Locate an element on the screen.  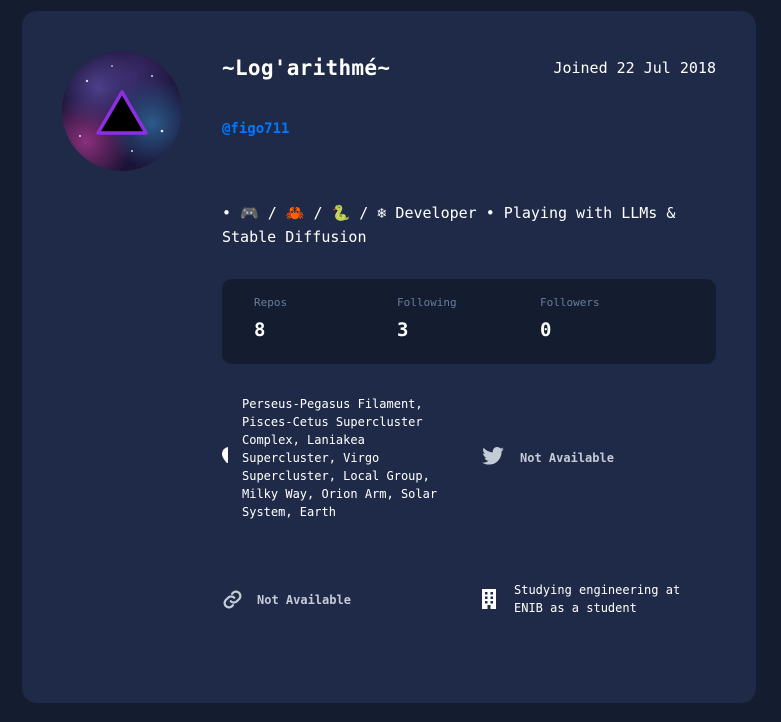
link-icon is located at coordinates (232, 602).